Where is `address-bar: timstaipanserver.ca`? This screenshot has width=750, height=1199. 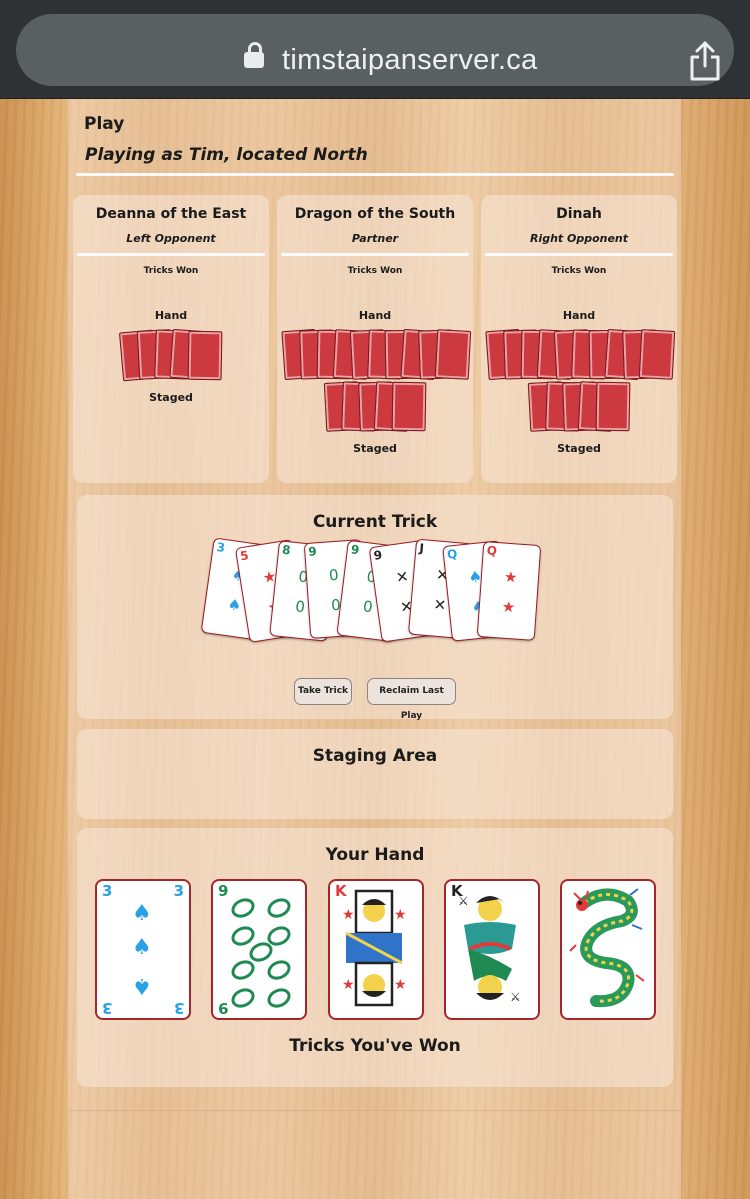
address-bar: timstaipanserver.ca is located at coordinates (375, 50).